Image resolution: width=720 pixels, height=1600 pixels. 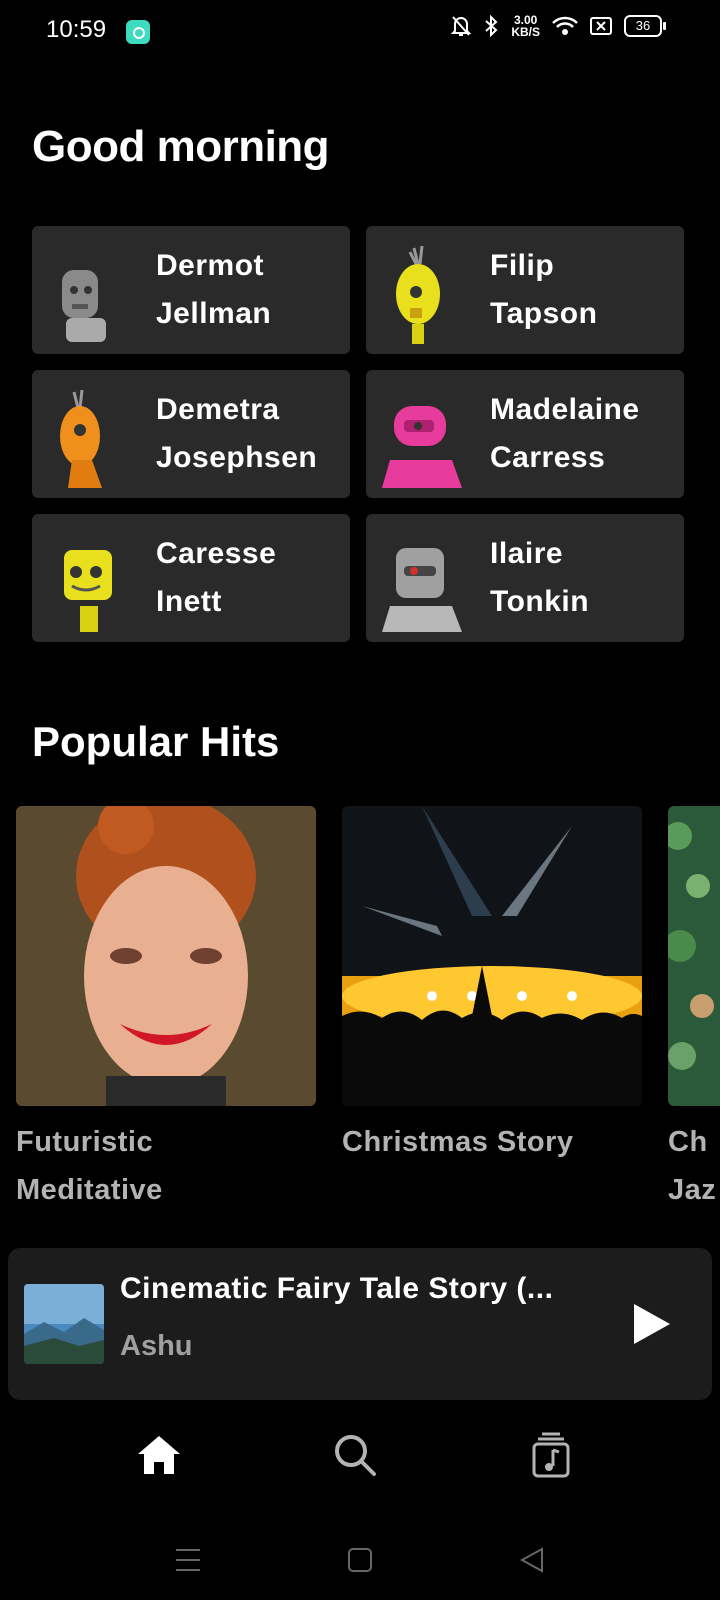 I want to click on section-title: Popular Hits, so click(x=156, y=741).